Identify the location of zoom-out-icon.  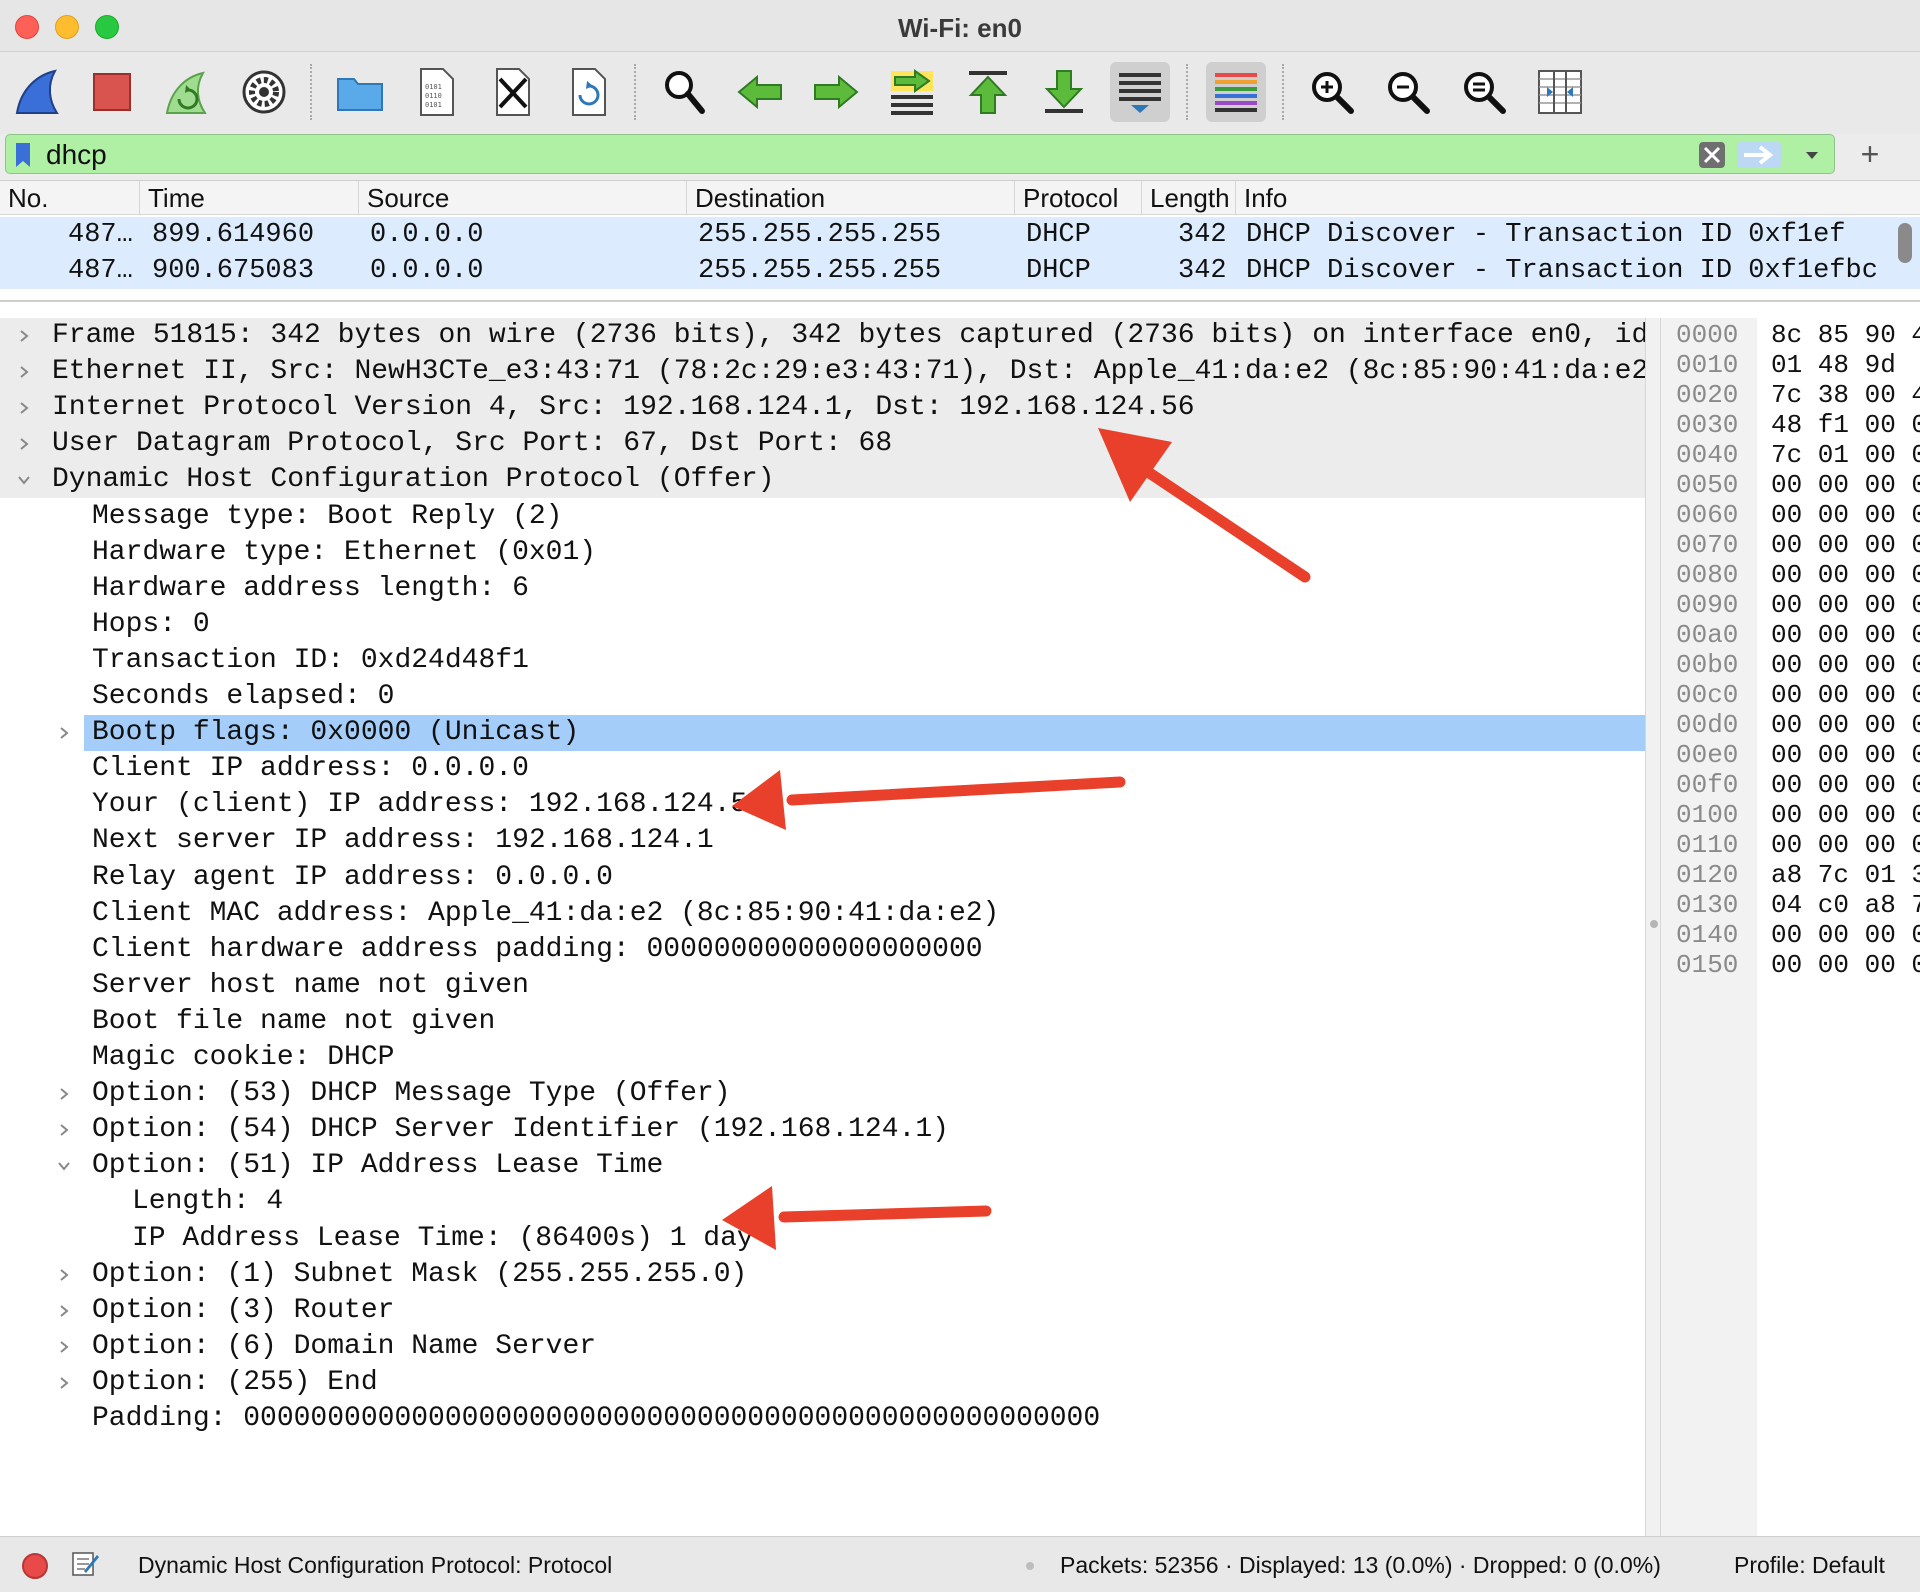
(1408, 92).